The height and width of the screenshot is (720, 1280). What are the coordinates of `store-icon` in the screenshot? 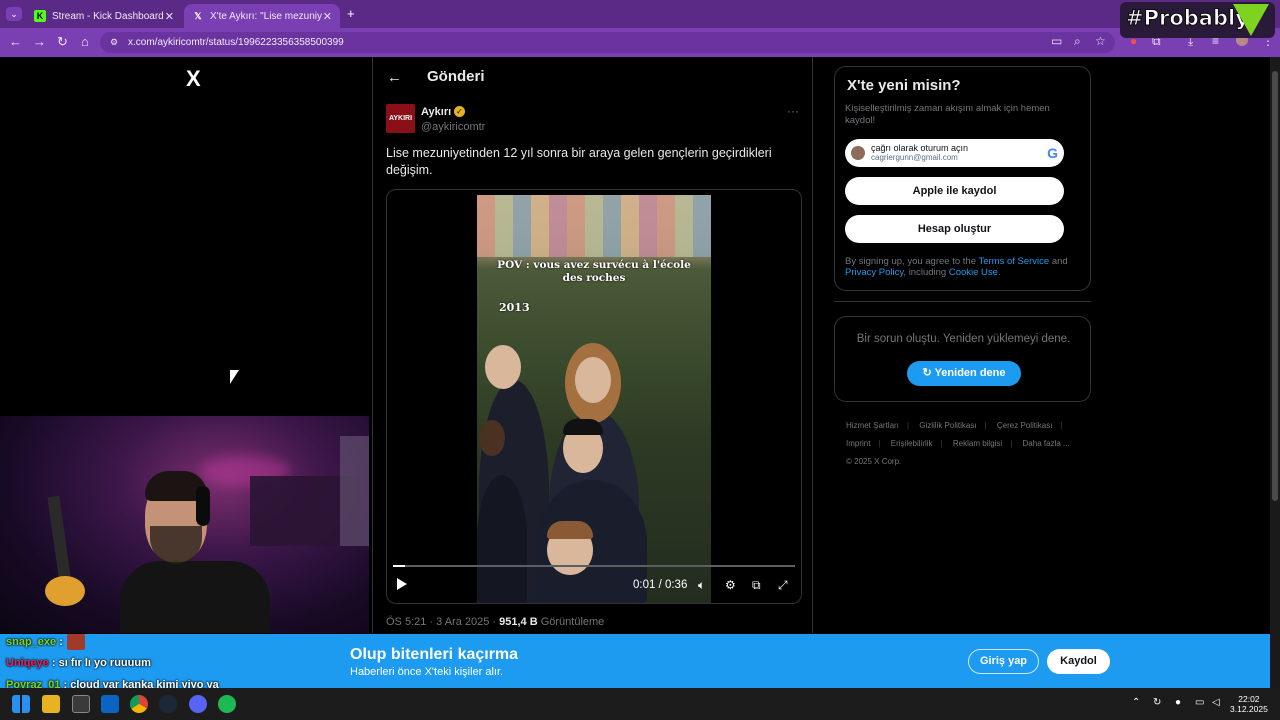 It's located at (81, 704).